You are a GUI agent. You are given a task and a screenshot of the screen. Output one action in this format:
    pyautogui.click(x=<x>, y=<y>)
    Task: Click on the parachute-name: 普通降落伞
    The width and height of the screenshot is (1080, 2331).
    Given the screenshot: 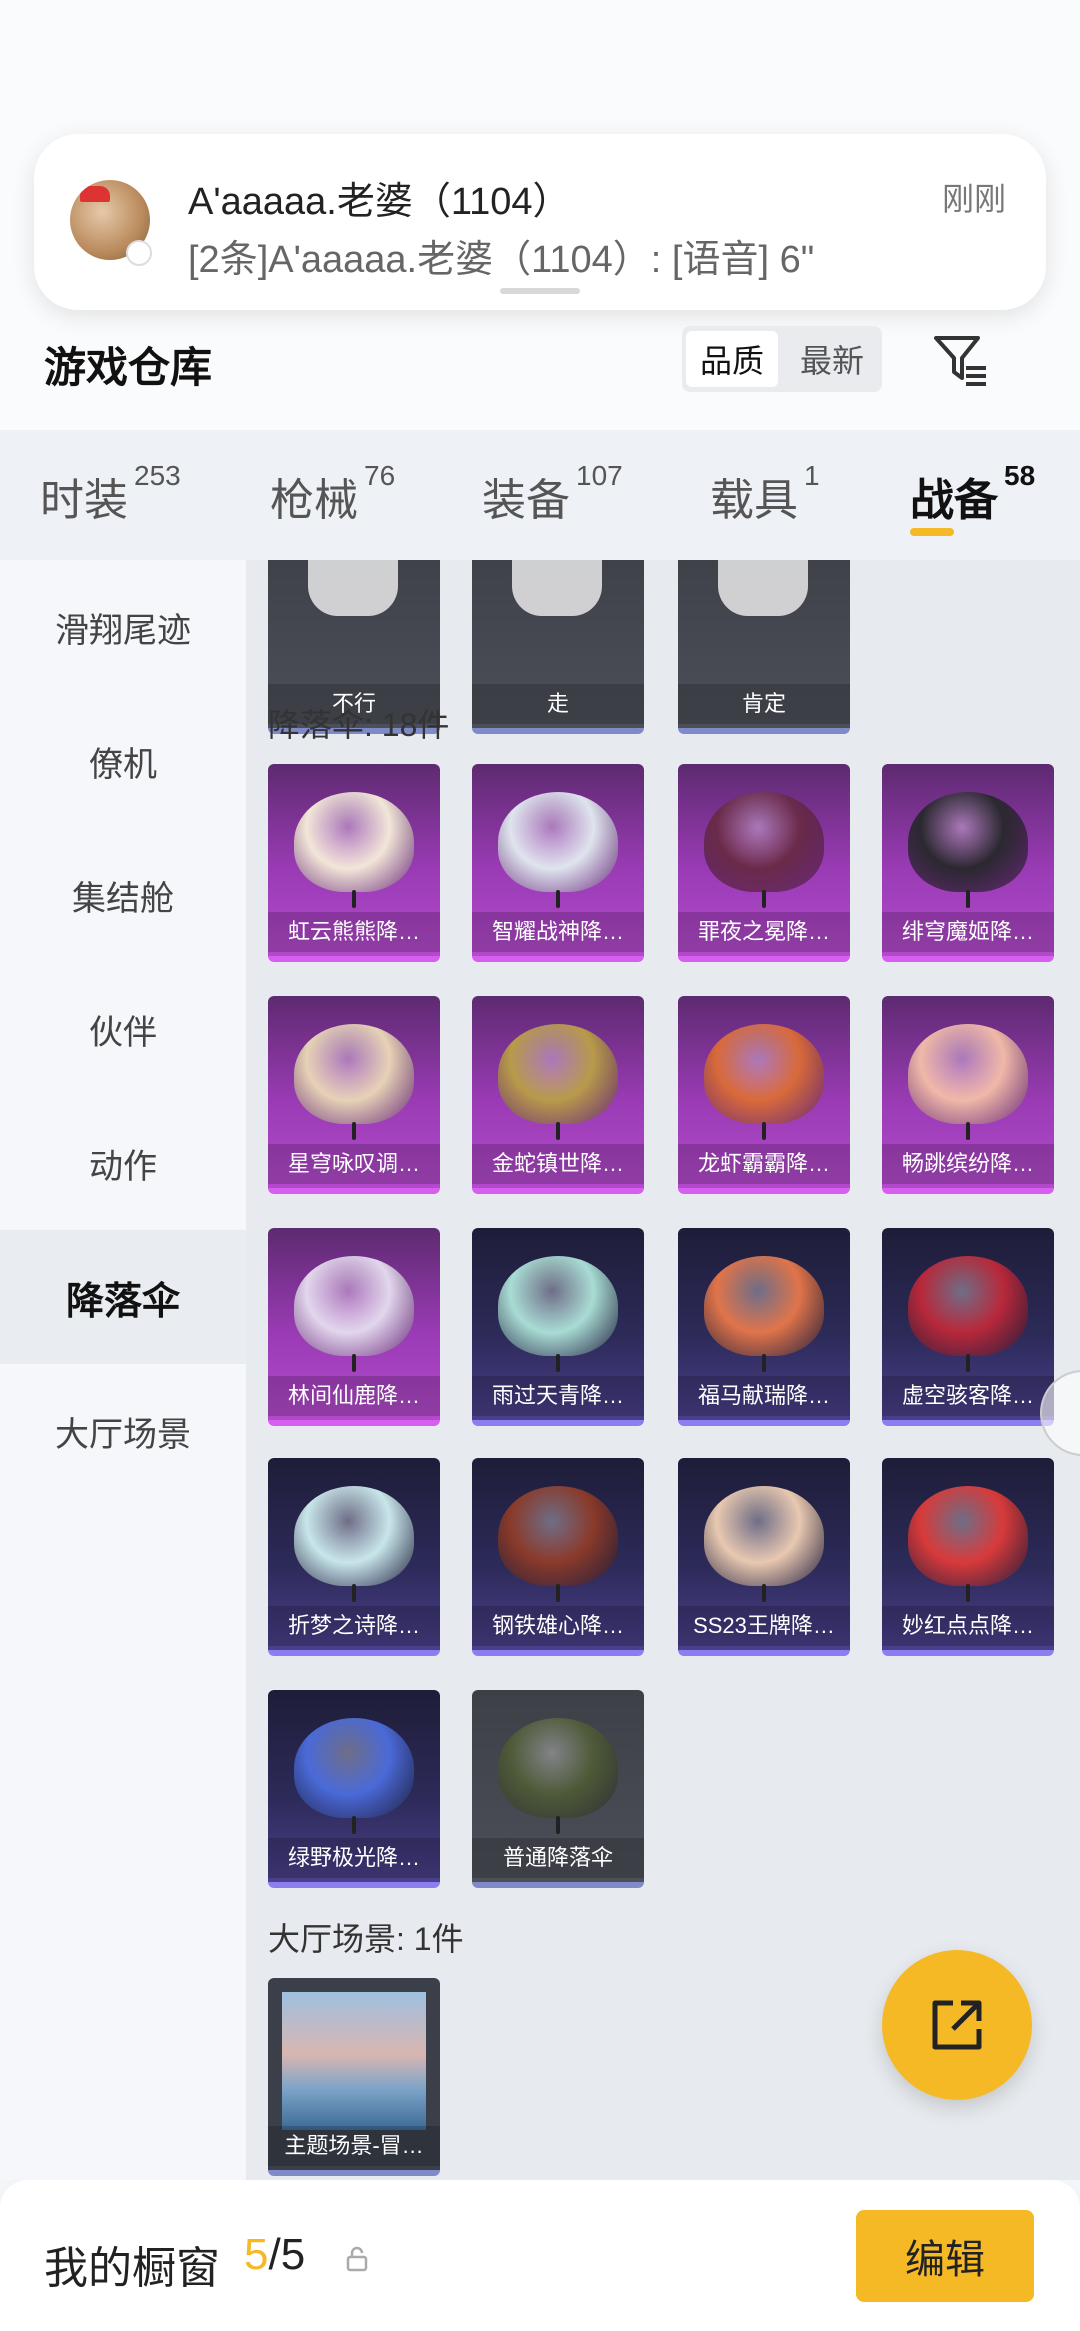 What is the action you would take?
    pyautogui.click(x=558, y=1858)
    